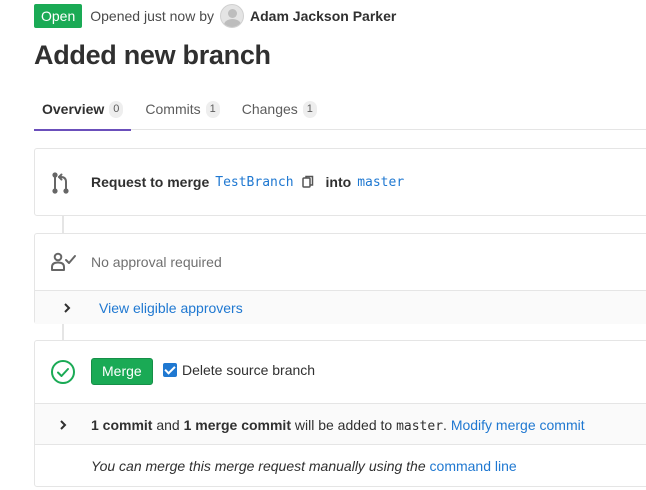 This screenshot has width=646, height=490. Describe the element at coordinates (73, 109) in the screenshot. I see `tab-label: Overview` at that location.